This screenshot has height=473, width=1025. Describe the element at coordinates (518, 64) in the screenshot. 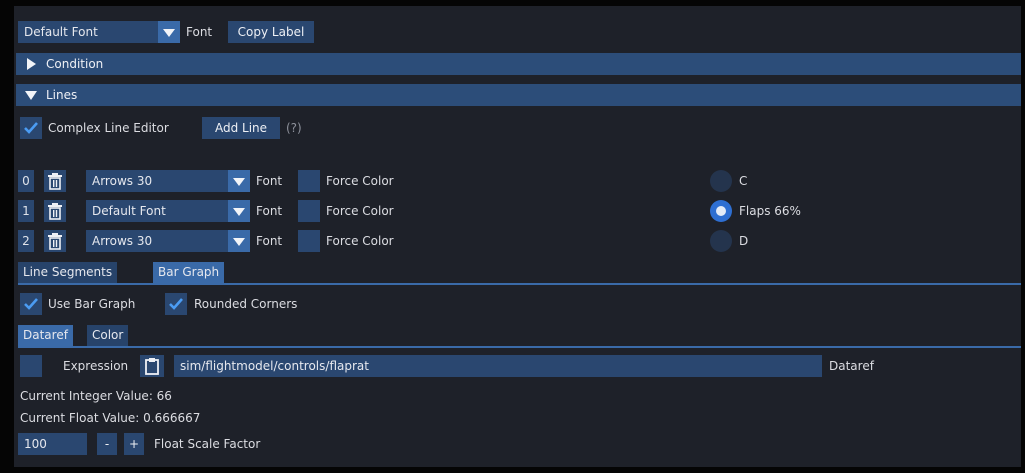

I see `condition-section-header: Condition` at that location.